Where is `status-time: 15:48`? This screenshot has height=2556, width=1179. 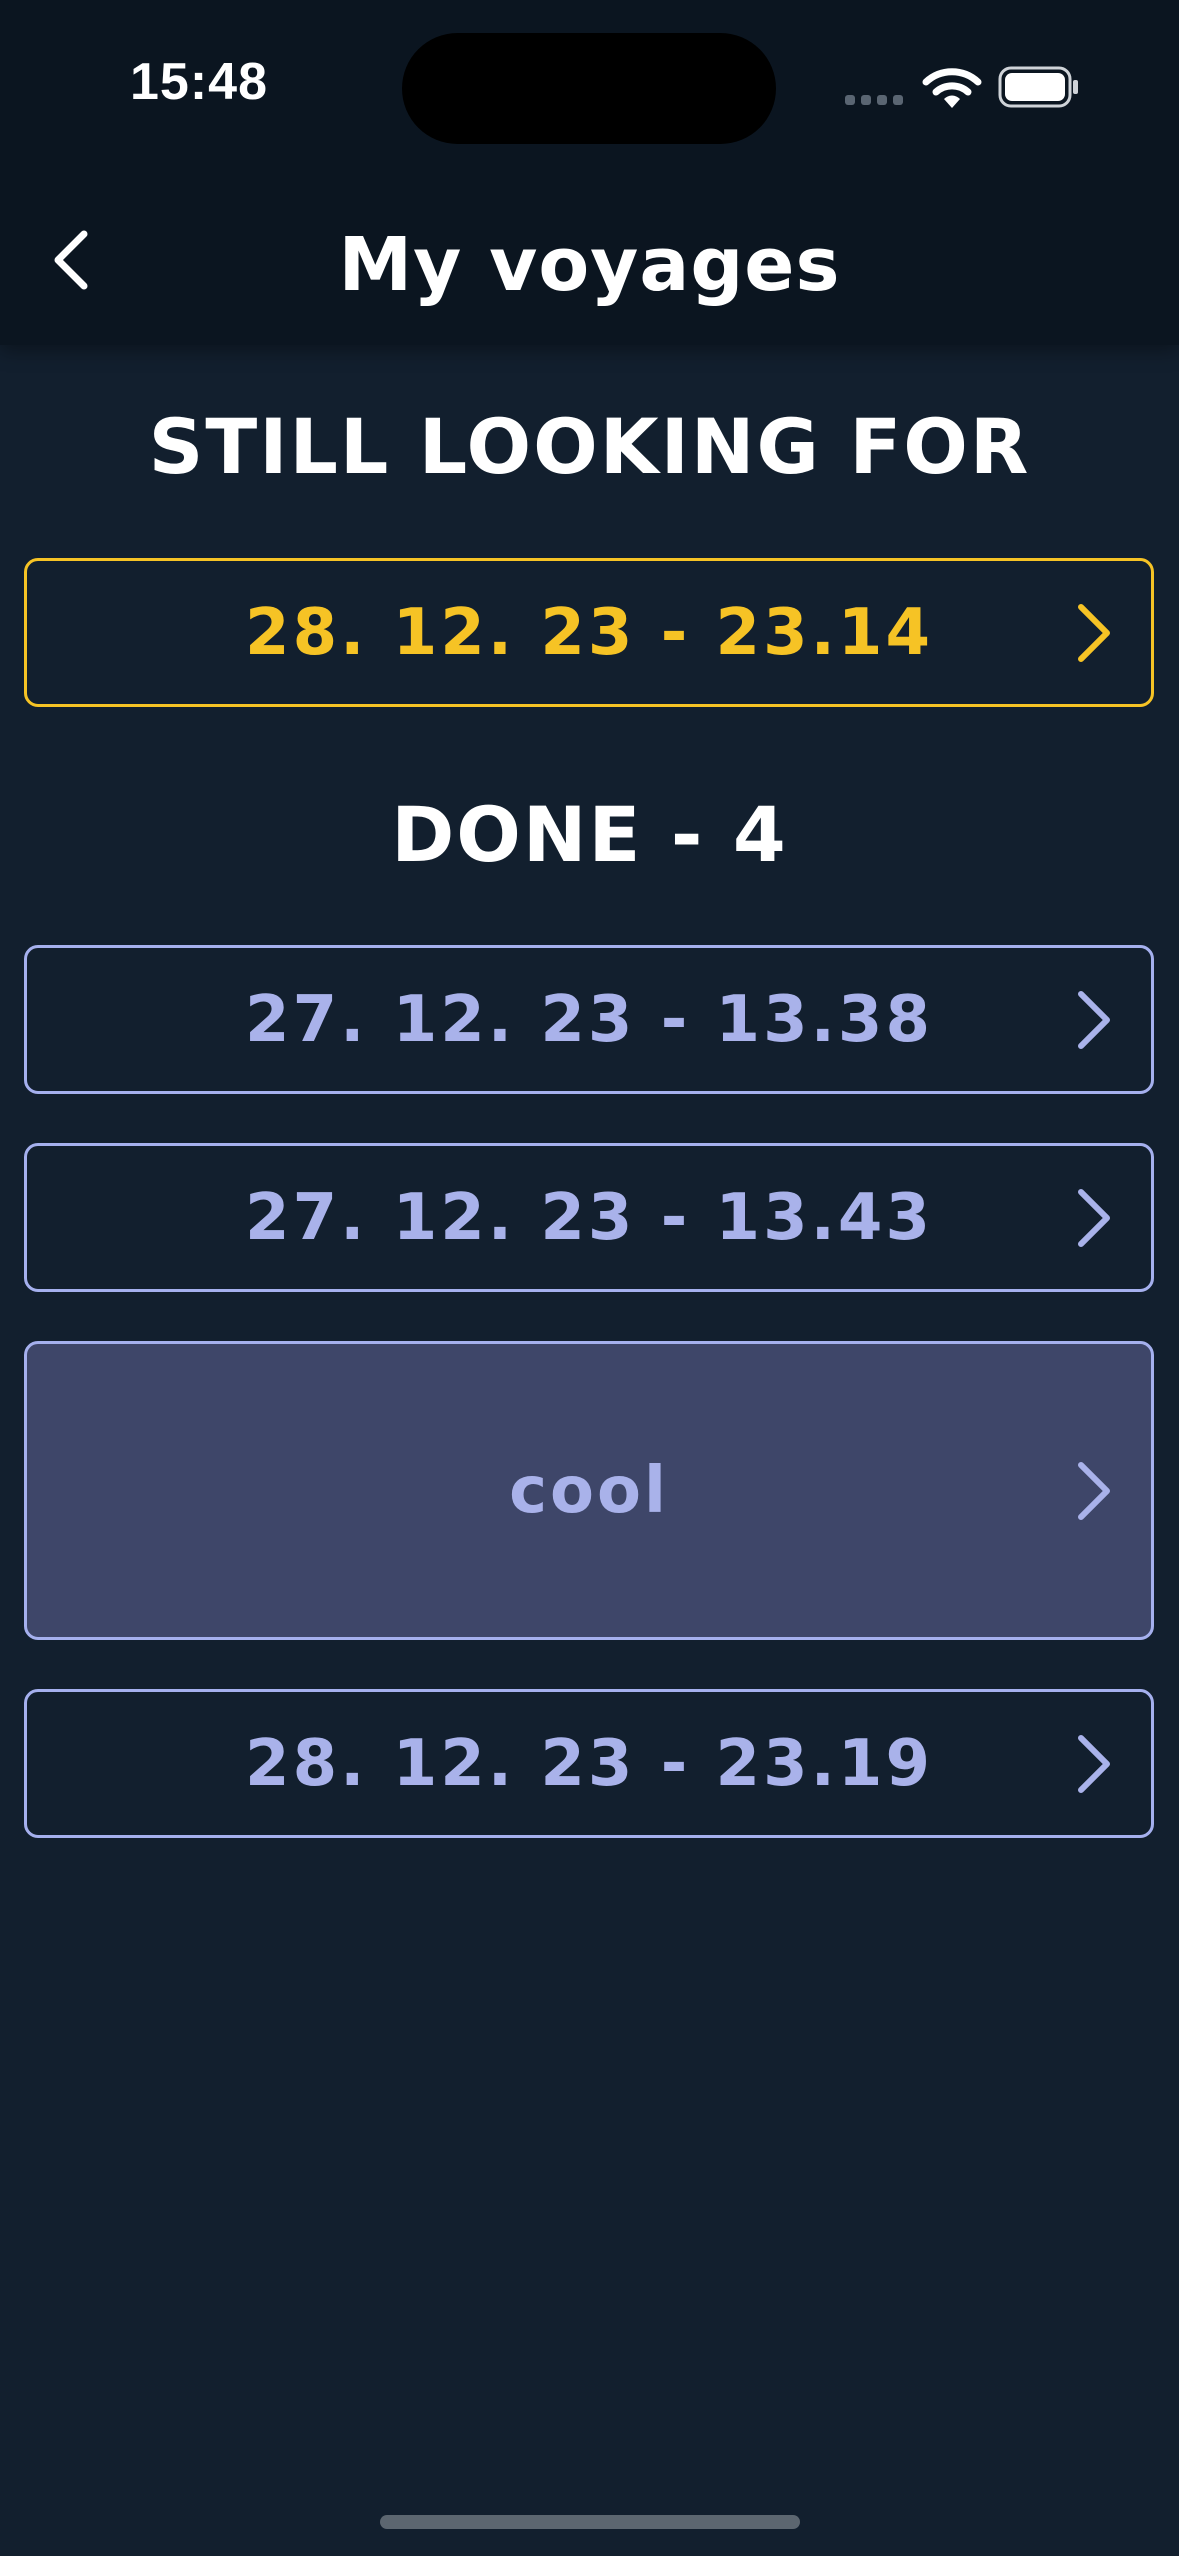
status-time: 15:48 is located at coordinates (199, 82).